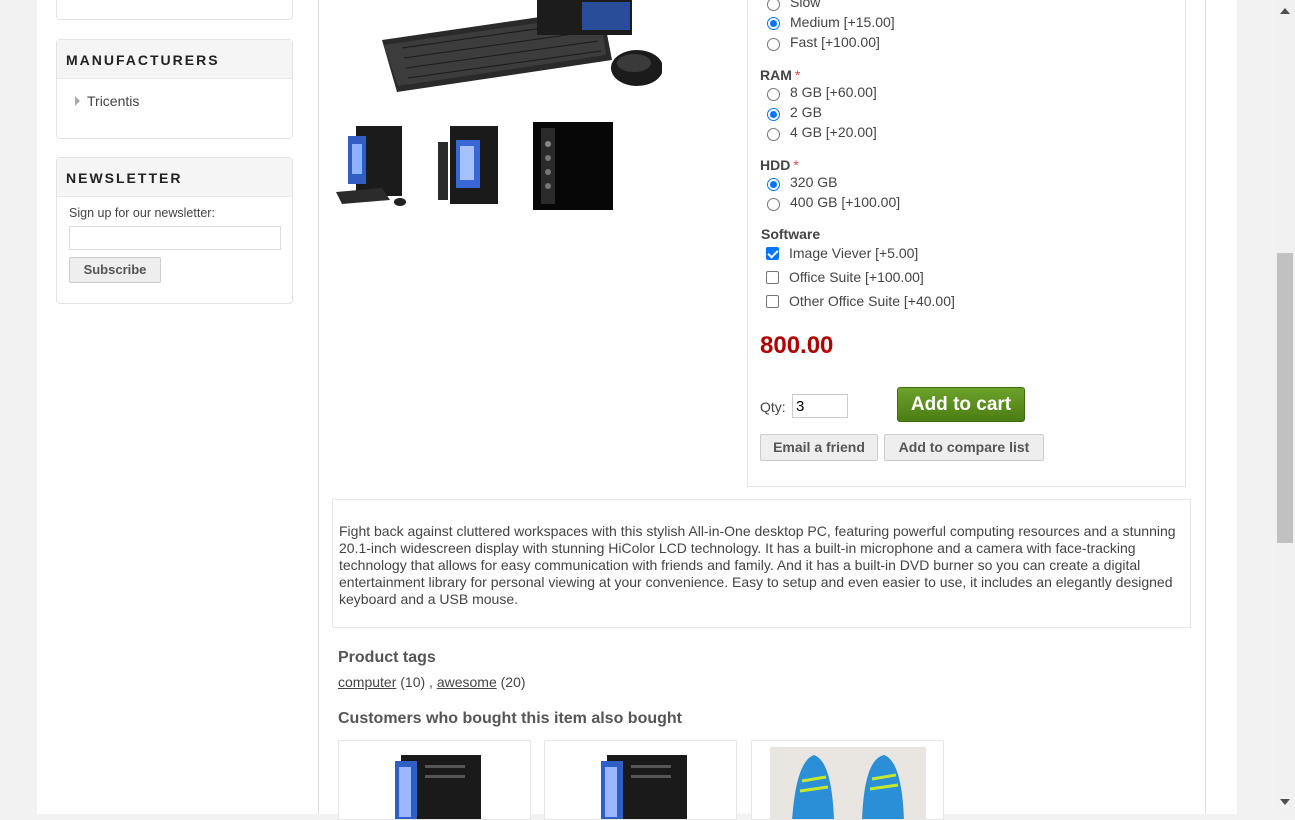 This screenshot has height=820, width=1295. Describe the element at coordinates (174, 89) in the screenshot. I see `manufacturers-block: MANUFACTURERS Tricentis` at that location.